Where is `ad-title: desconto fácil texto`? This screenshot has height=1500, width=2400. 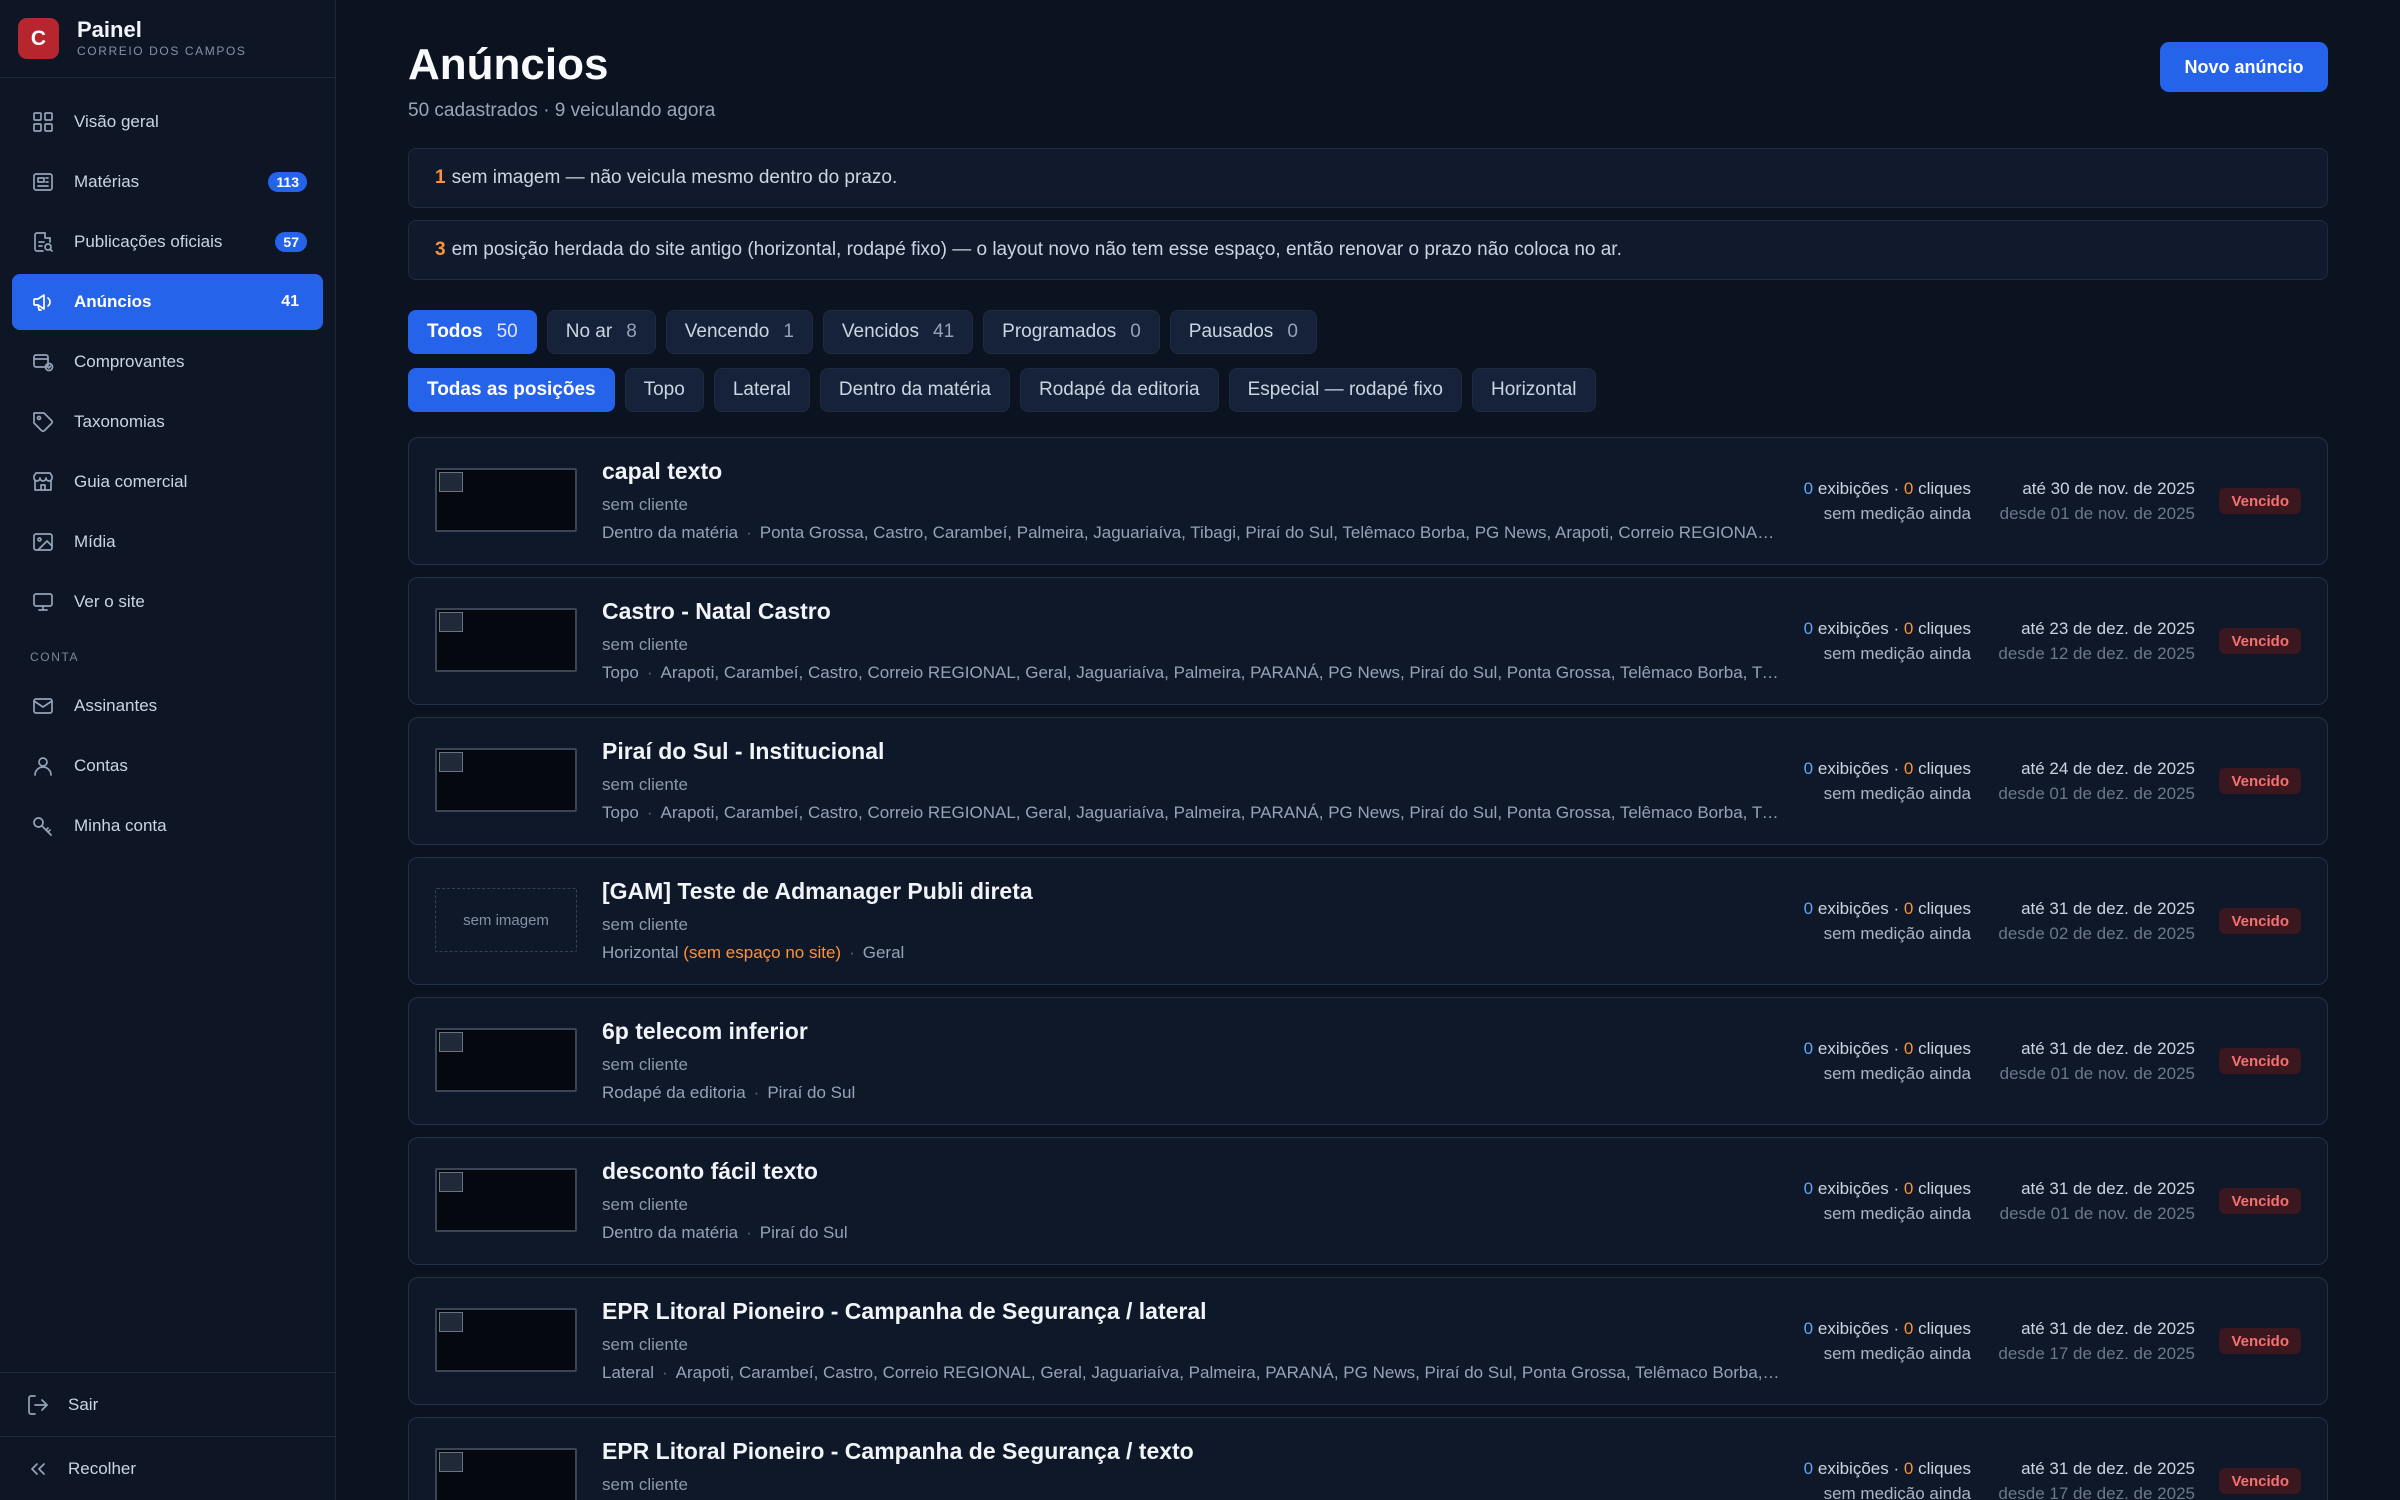 ad-title: desconto fácil texto is located at coordinates (710, 1171).